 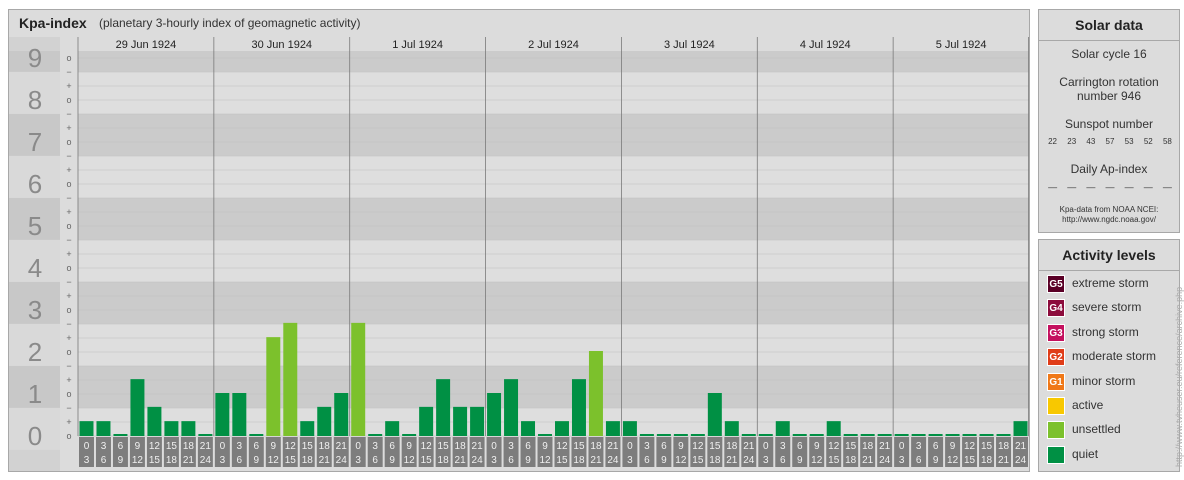 What do you see at coordinates (1109, 54) in the screenshot?
I see `solar-cycle: Solar cycle 16` at bounding box center [1109, 54].